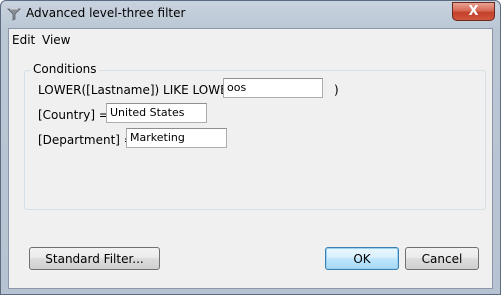 This screenshot has height=295, width=501. Describe the element at coordinates (273, 88) in the screenshot. I see `lastname-value-field: oos` at that location.